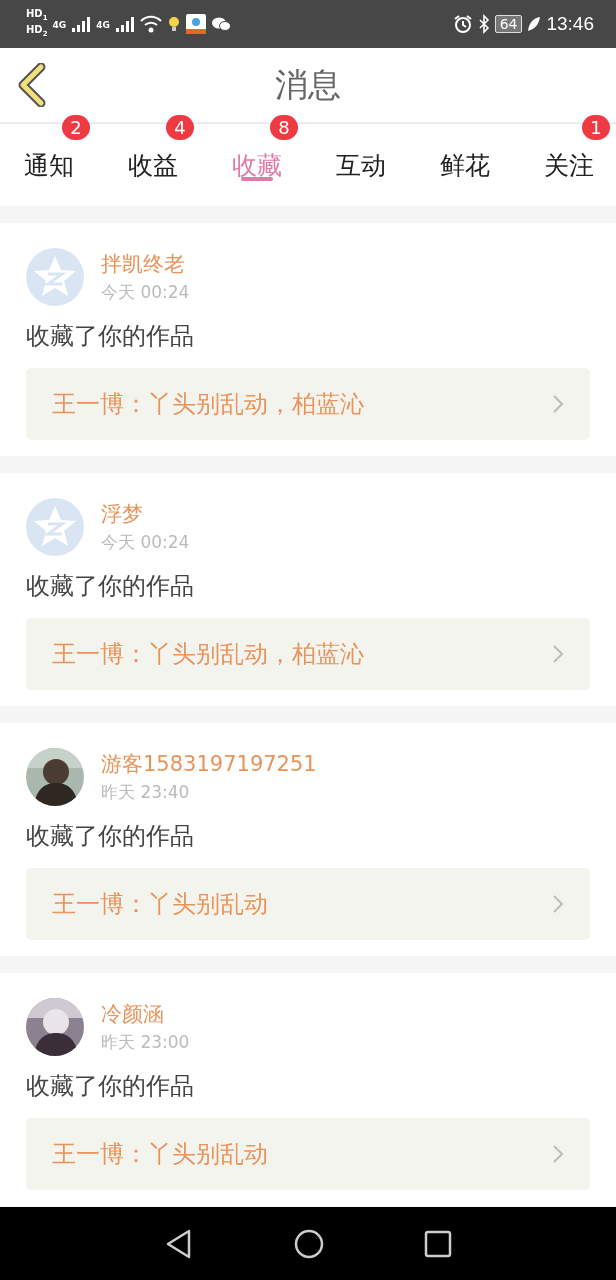 This screenshot has height=1280, width=616. I want to click on user-name: 浮梦, so click(145, 514).